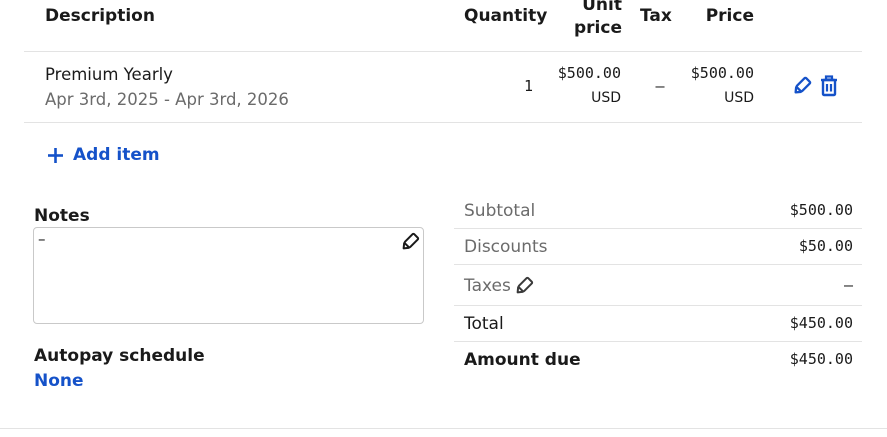  Describe the element at coordinates (528, 86) in the screenshot. I see `item-quantity: 1` at that location.